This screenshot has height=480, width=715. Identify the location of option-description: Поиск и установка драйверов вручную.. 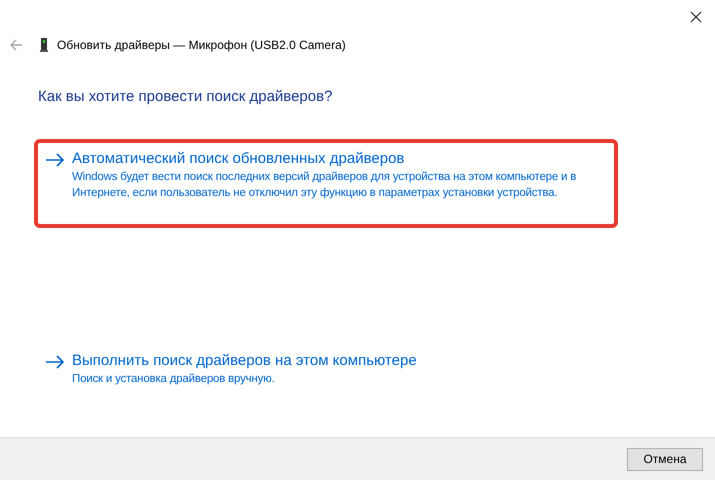
(174, 379).